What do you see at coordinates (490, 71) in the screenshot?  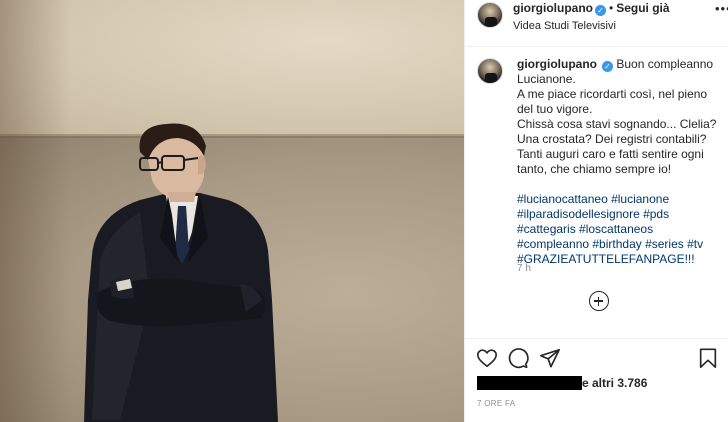 I see `caption-avatar` at bounding box center [490, 71].